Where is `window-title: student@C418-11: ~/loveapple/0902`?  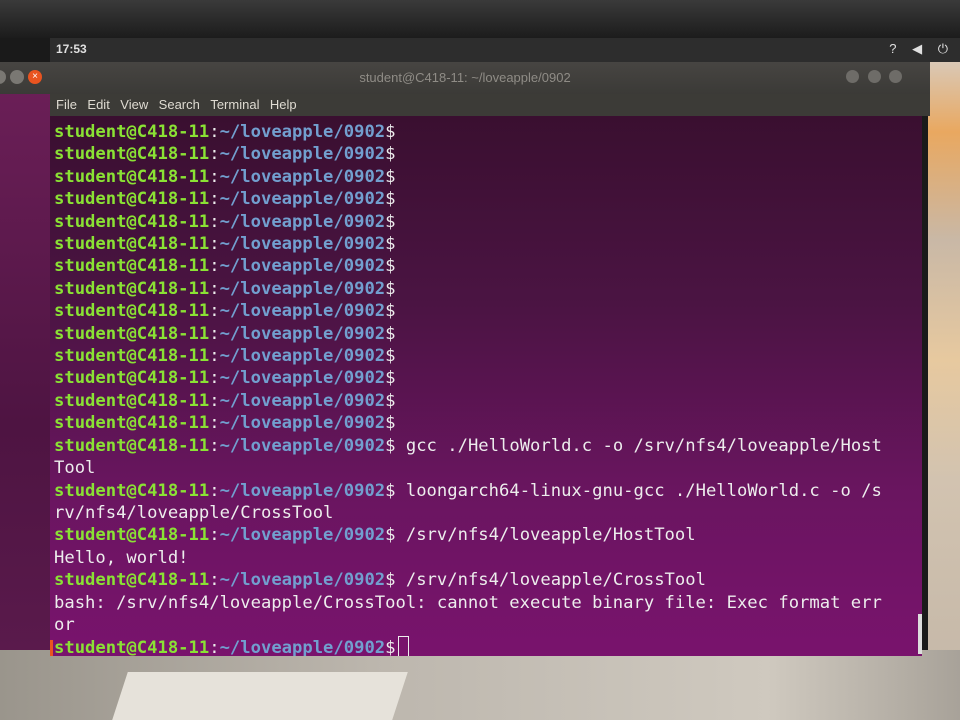
window-title: student@C418-11: ~/loveapple/0902 is located at coordinates (465, 77).